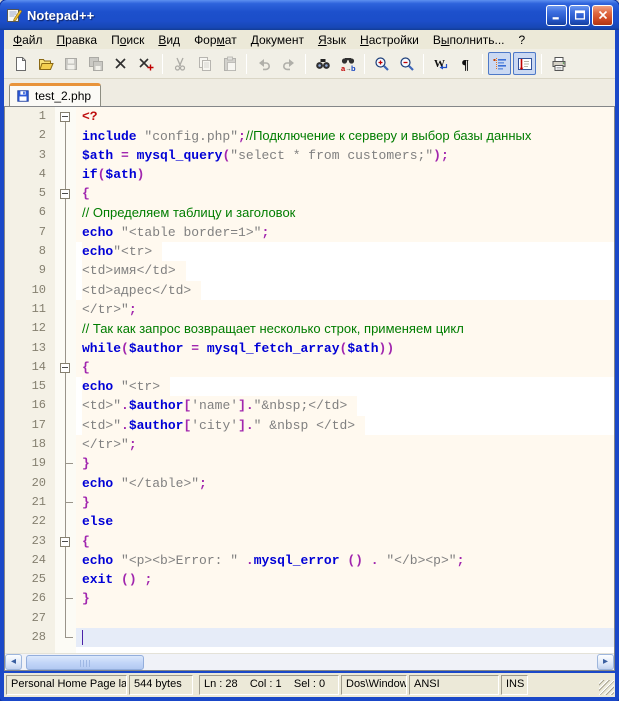 The height and width of the screenshot is (701, 619). I want to click on line-number: 7, so click(30, 232).